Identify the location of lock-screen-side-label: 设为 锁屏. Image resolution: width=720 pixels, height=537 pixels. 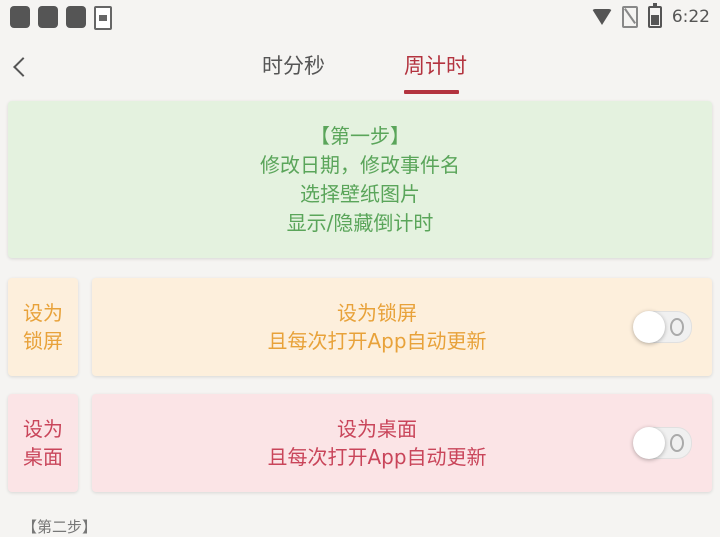
(43, 327).